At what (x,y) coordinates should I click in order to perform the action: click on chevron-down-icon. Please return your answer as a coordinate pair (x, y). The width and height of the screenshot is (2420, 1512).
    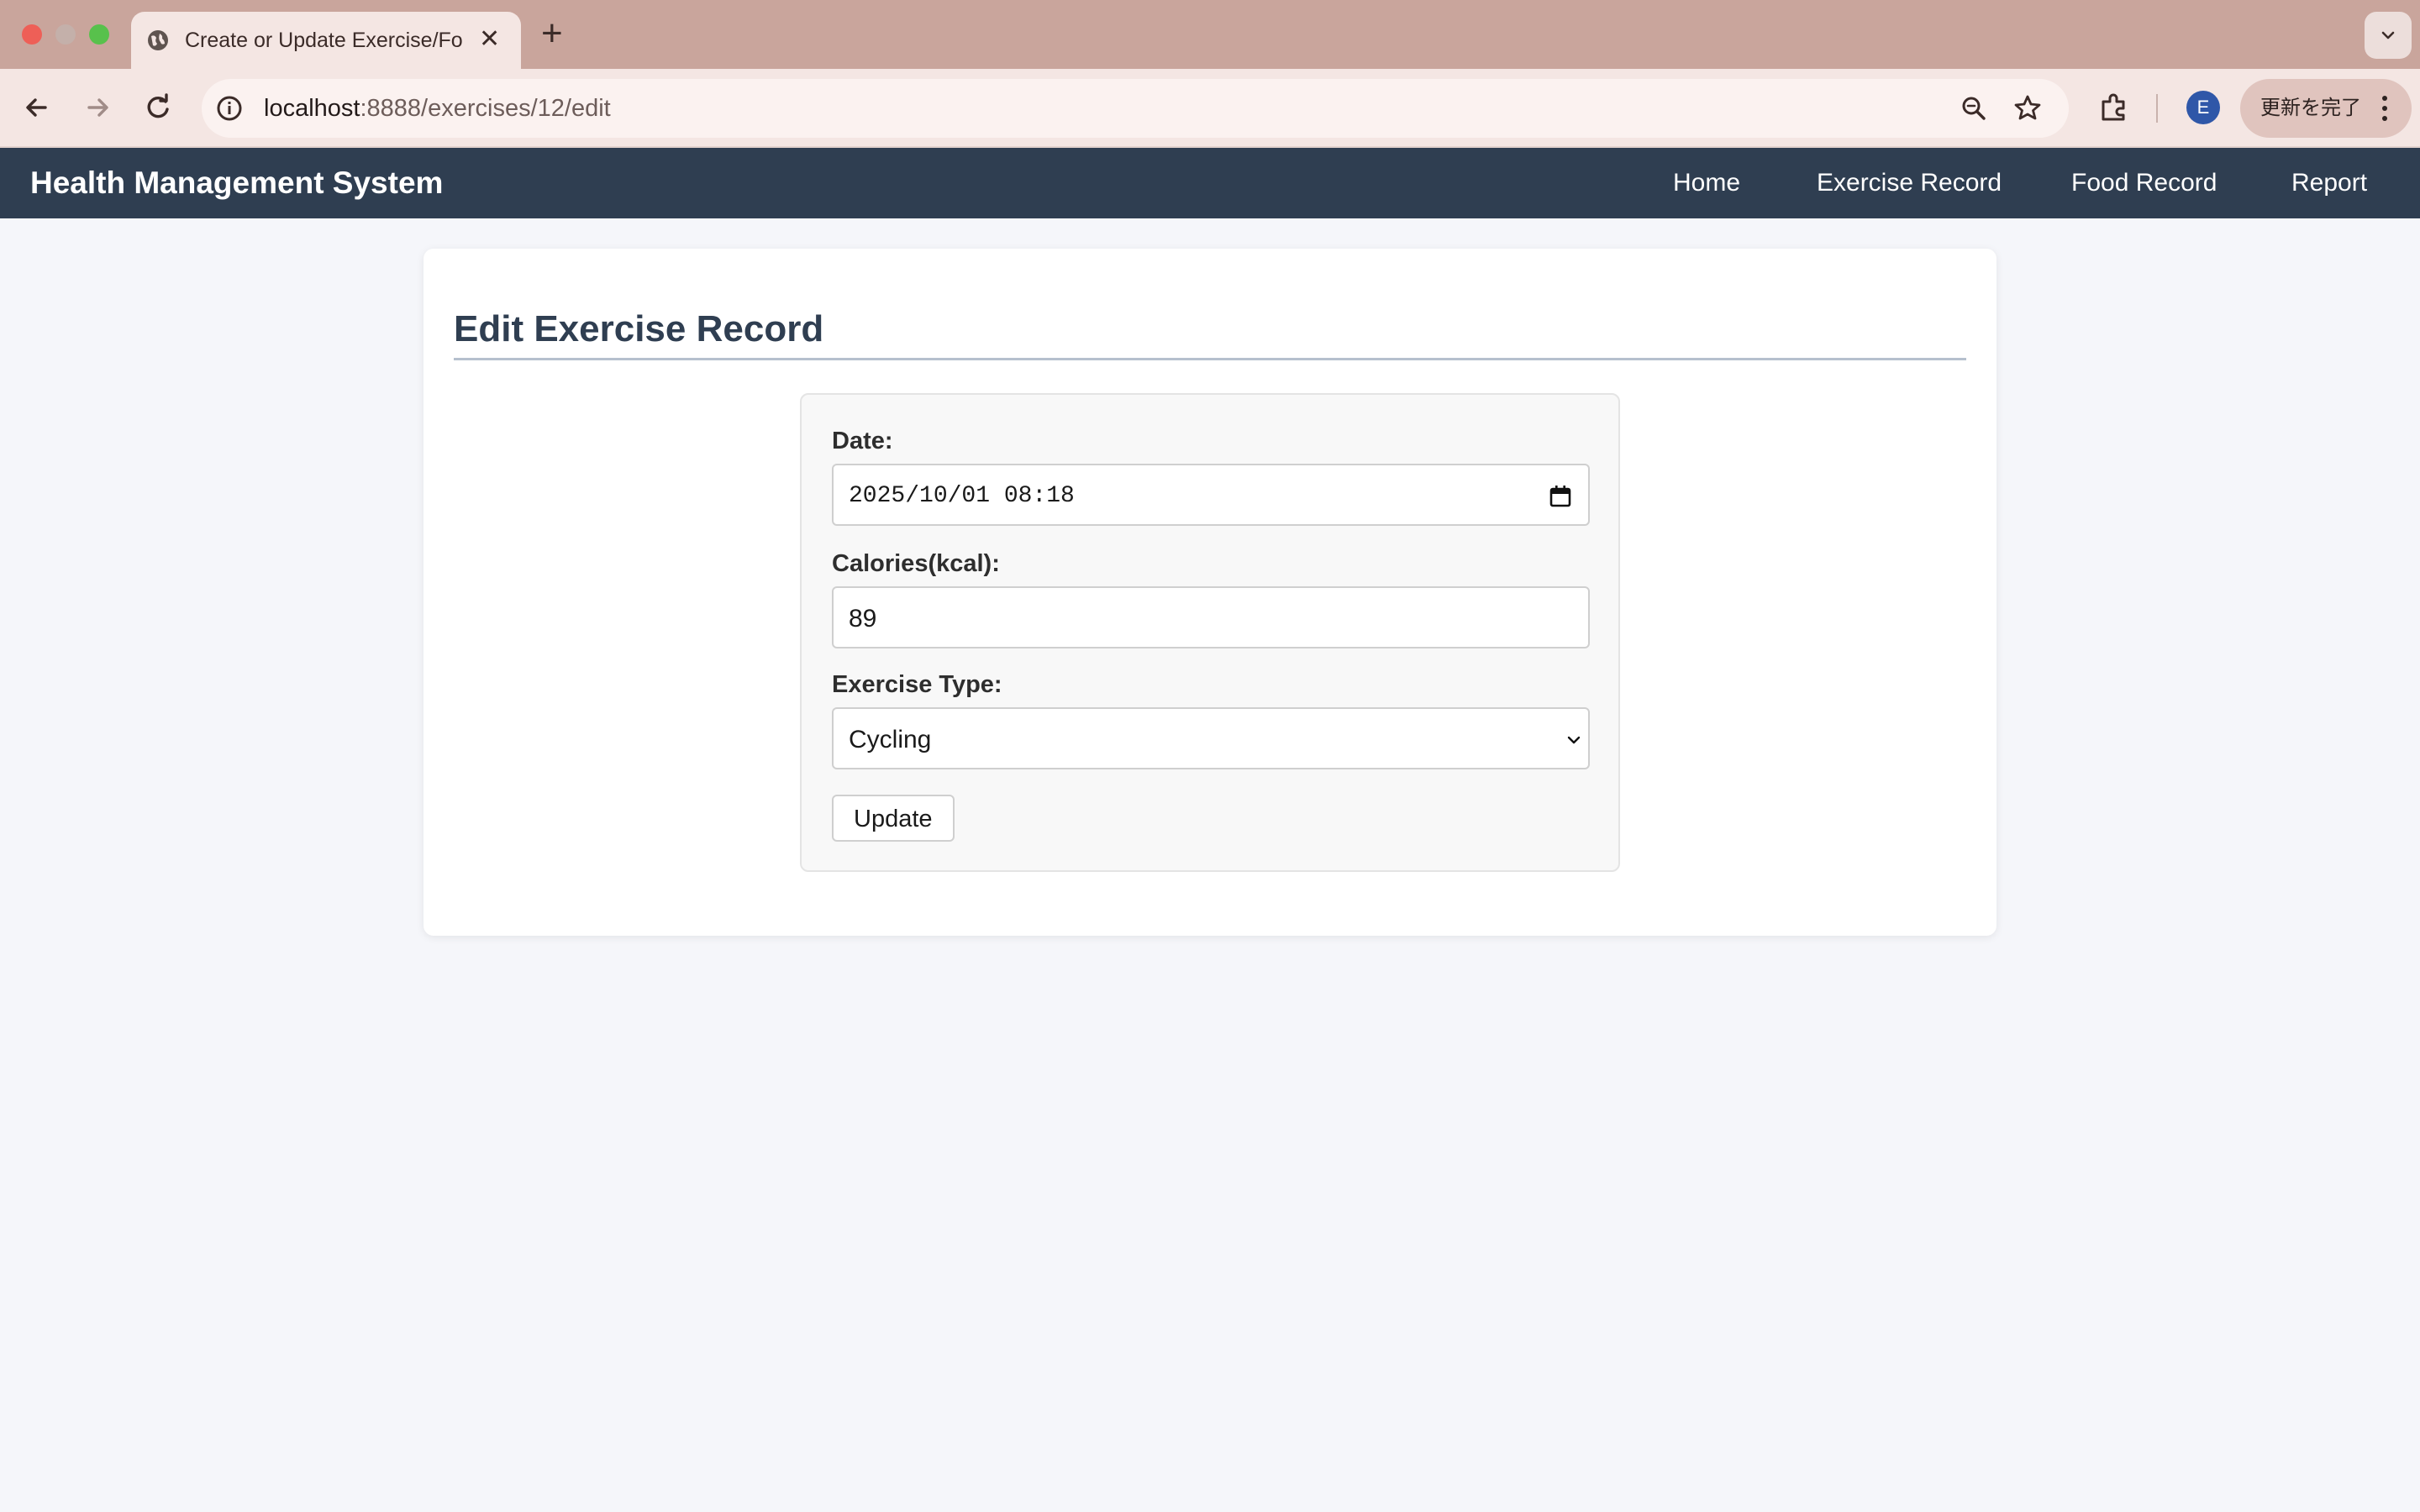
    Looking at the image, I should click on (1574, 740).